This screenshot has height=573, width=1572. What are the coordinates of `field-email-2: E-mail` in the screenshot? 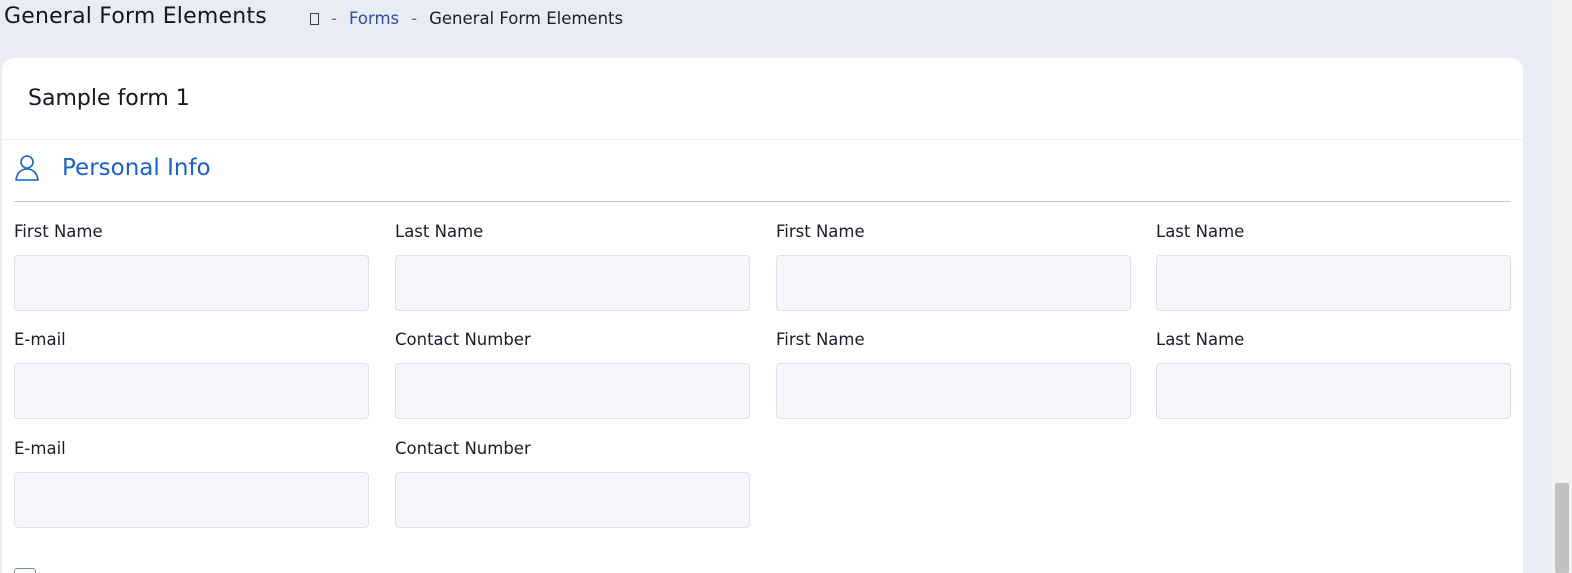 It's located at (191, 483).